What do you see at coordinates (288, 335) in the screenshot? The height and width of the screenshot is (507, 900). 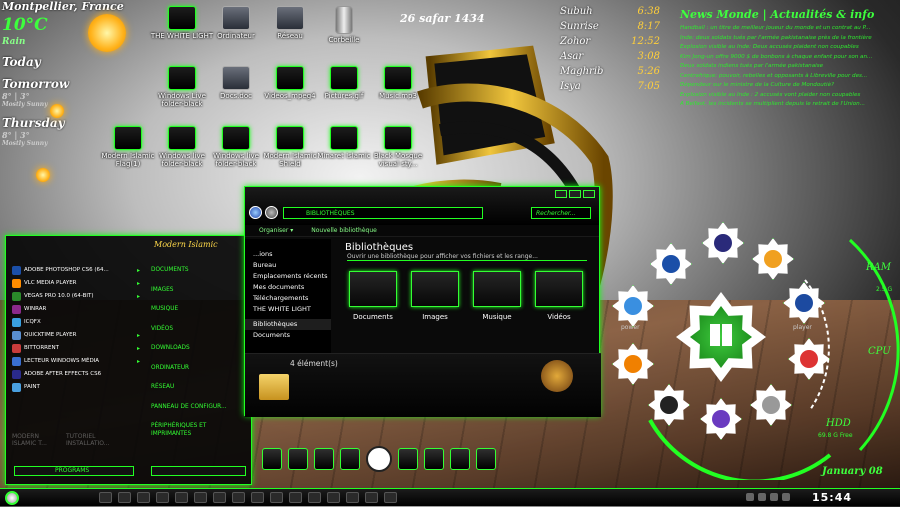 I see `nav-item: Documents` at bounding box center [288, 335].